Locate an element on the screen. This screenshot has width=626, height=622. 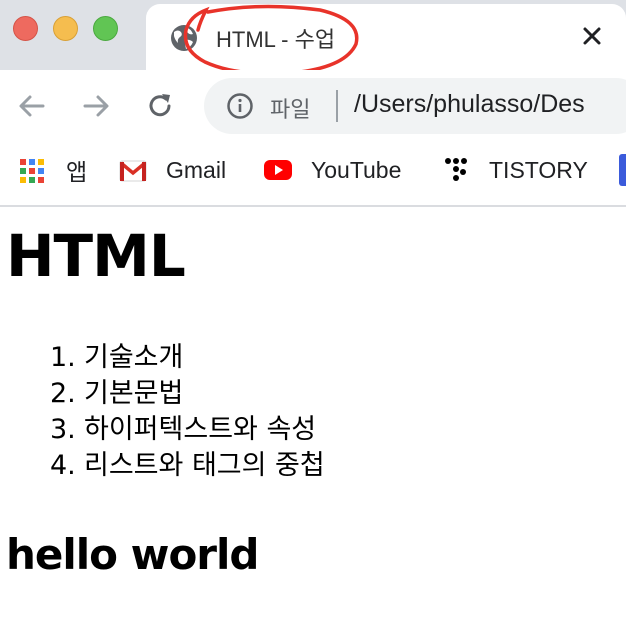
bookmark-youtube: YouTube is located at coordinates (332, 170).